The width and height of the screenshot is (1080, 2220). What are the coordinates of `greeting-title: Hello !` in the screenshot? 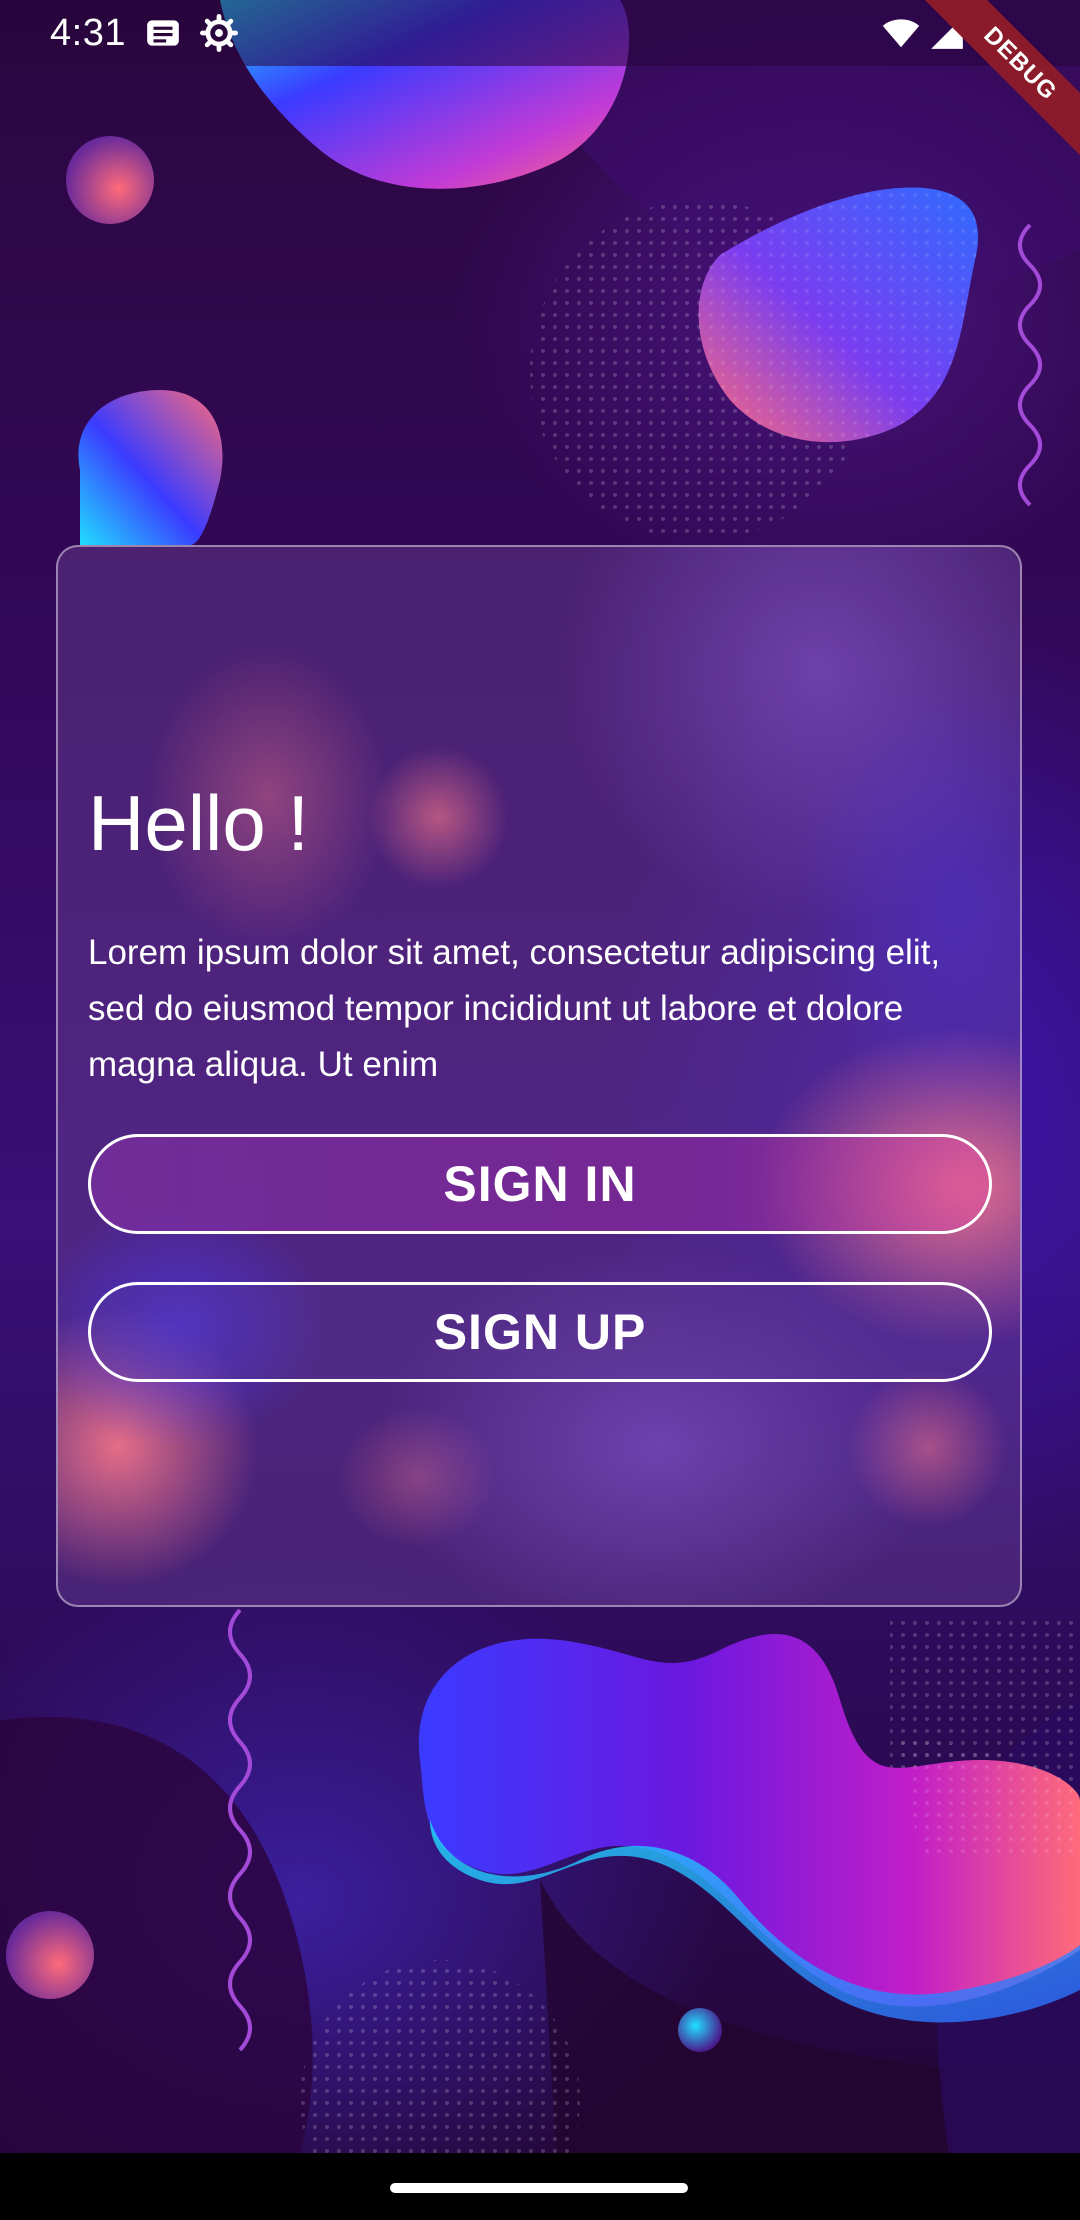 It's located at (199, 823).